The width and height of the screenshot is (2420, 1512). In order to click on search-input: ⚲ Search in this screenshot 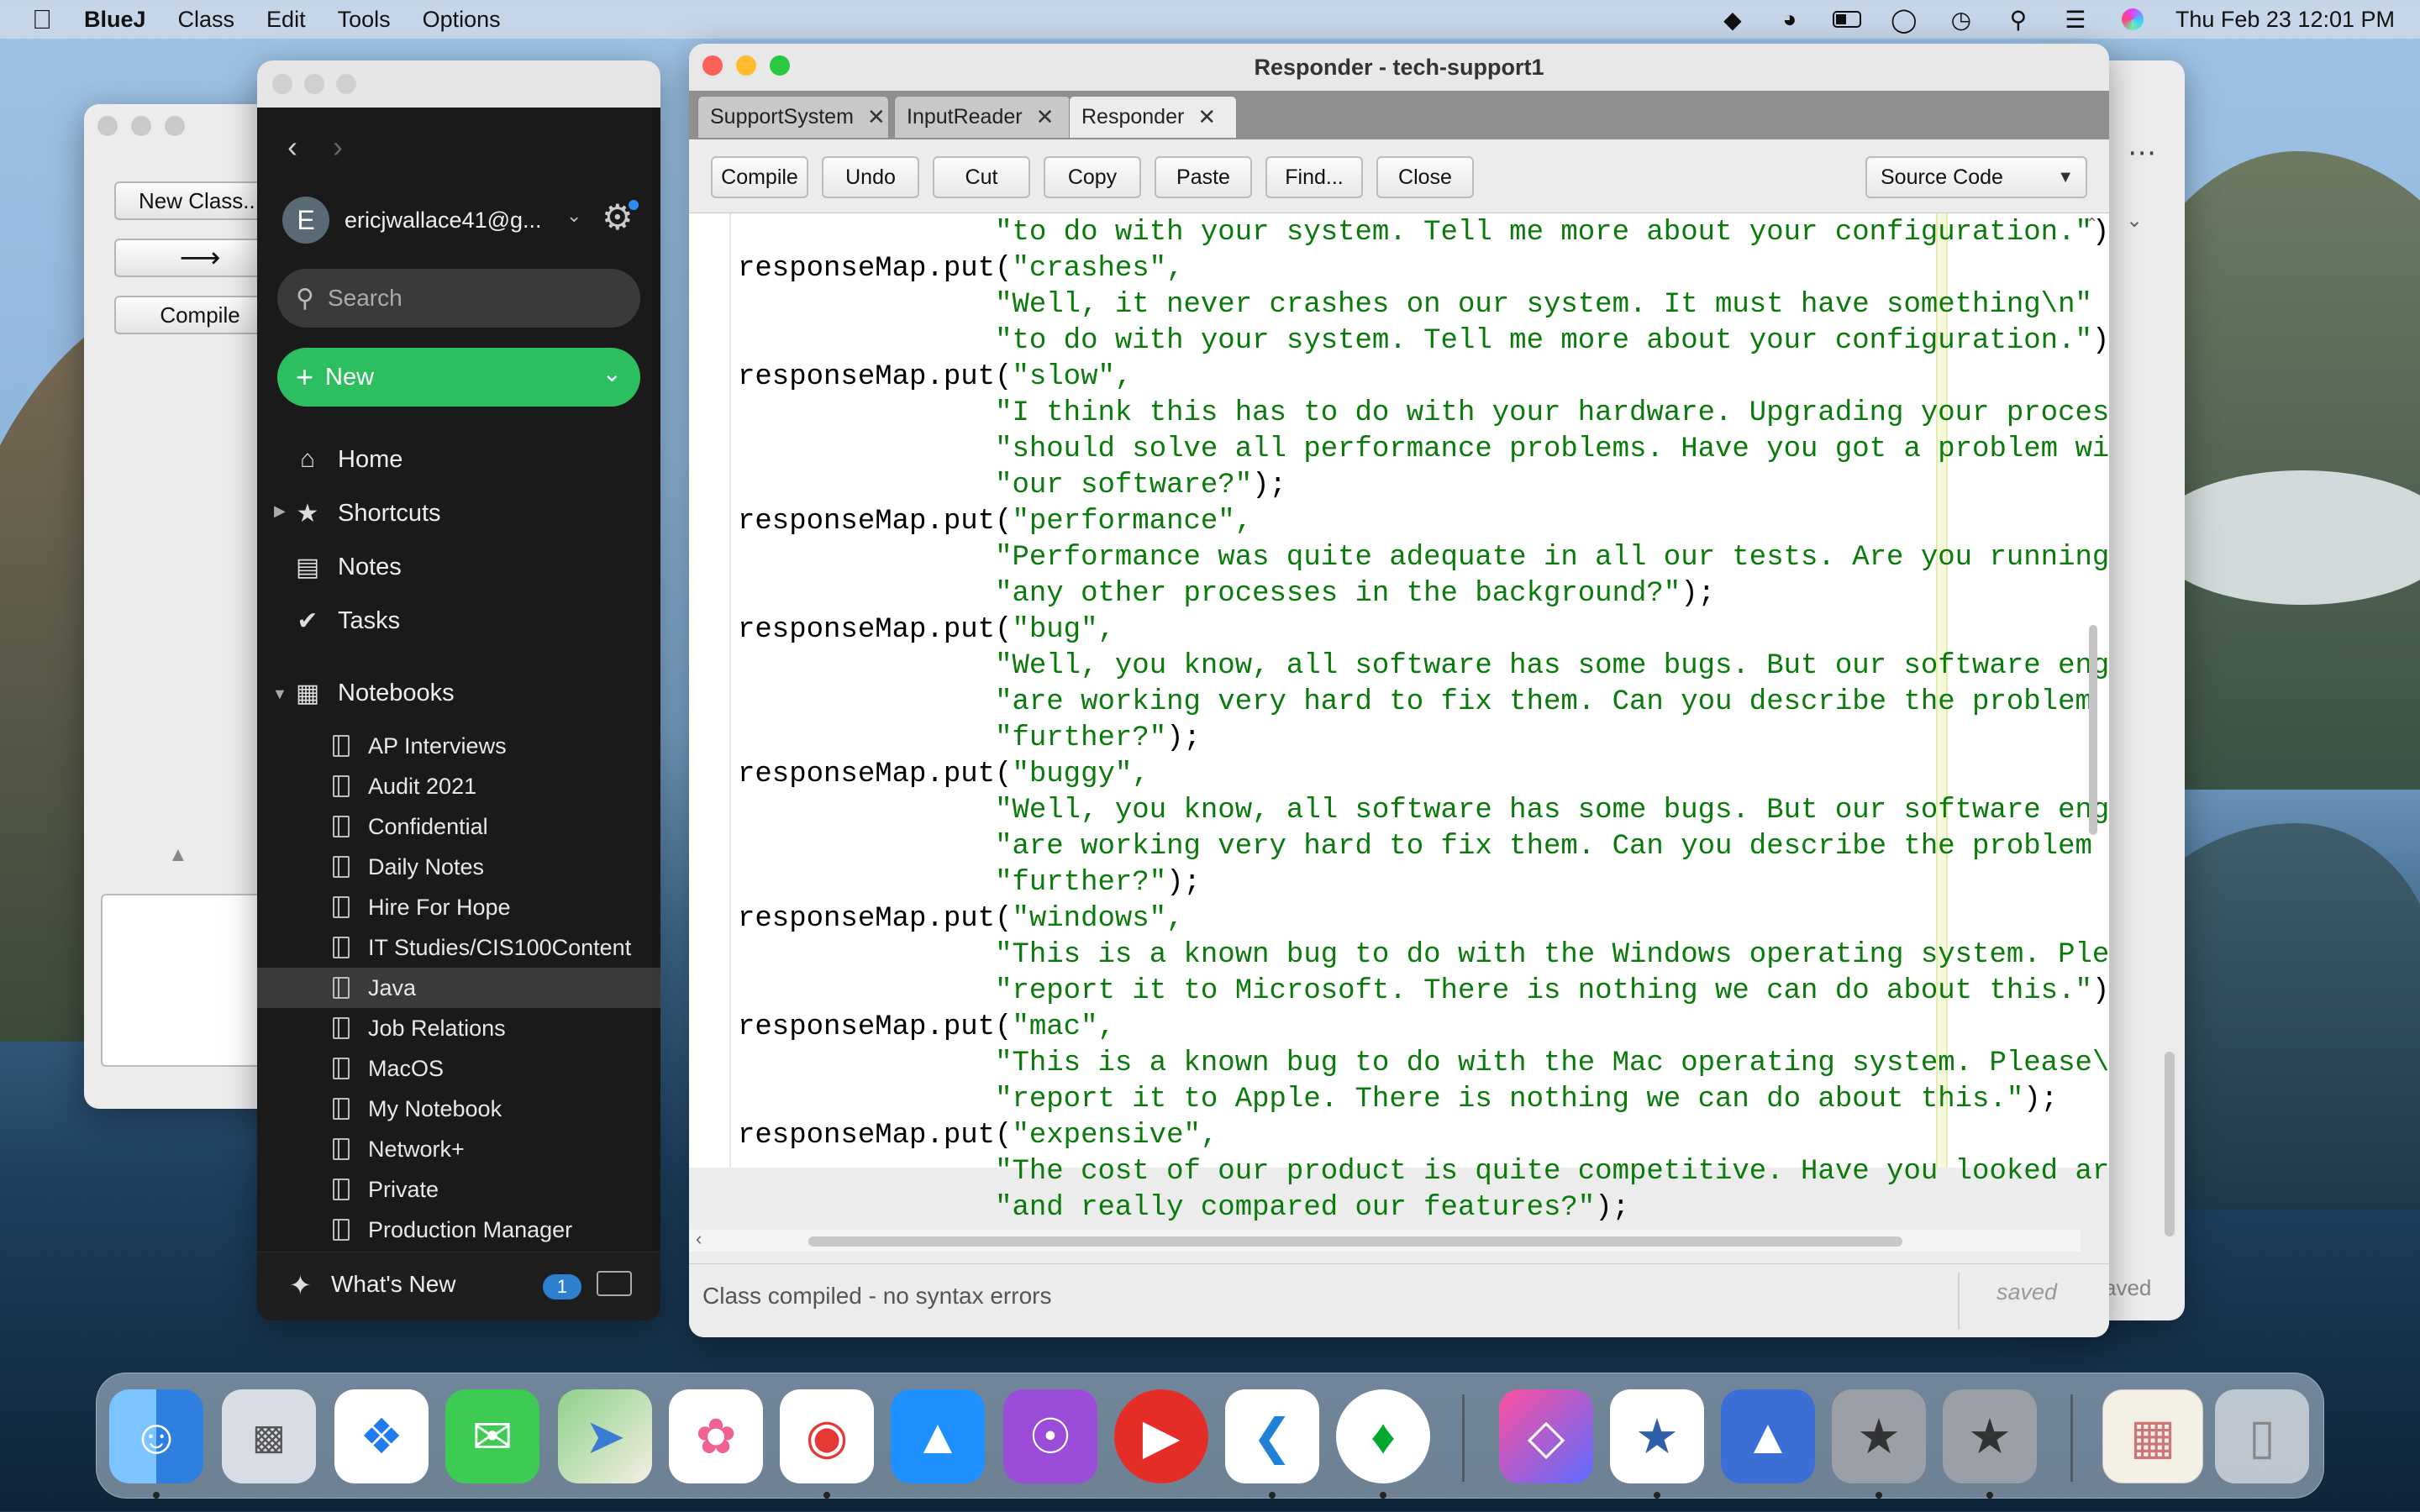, I will do `click(458, 298)`.